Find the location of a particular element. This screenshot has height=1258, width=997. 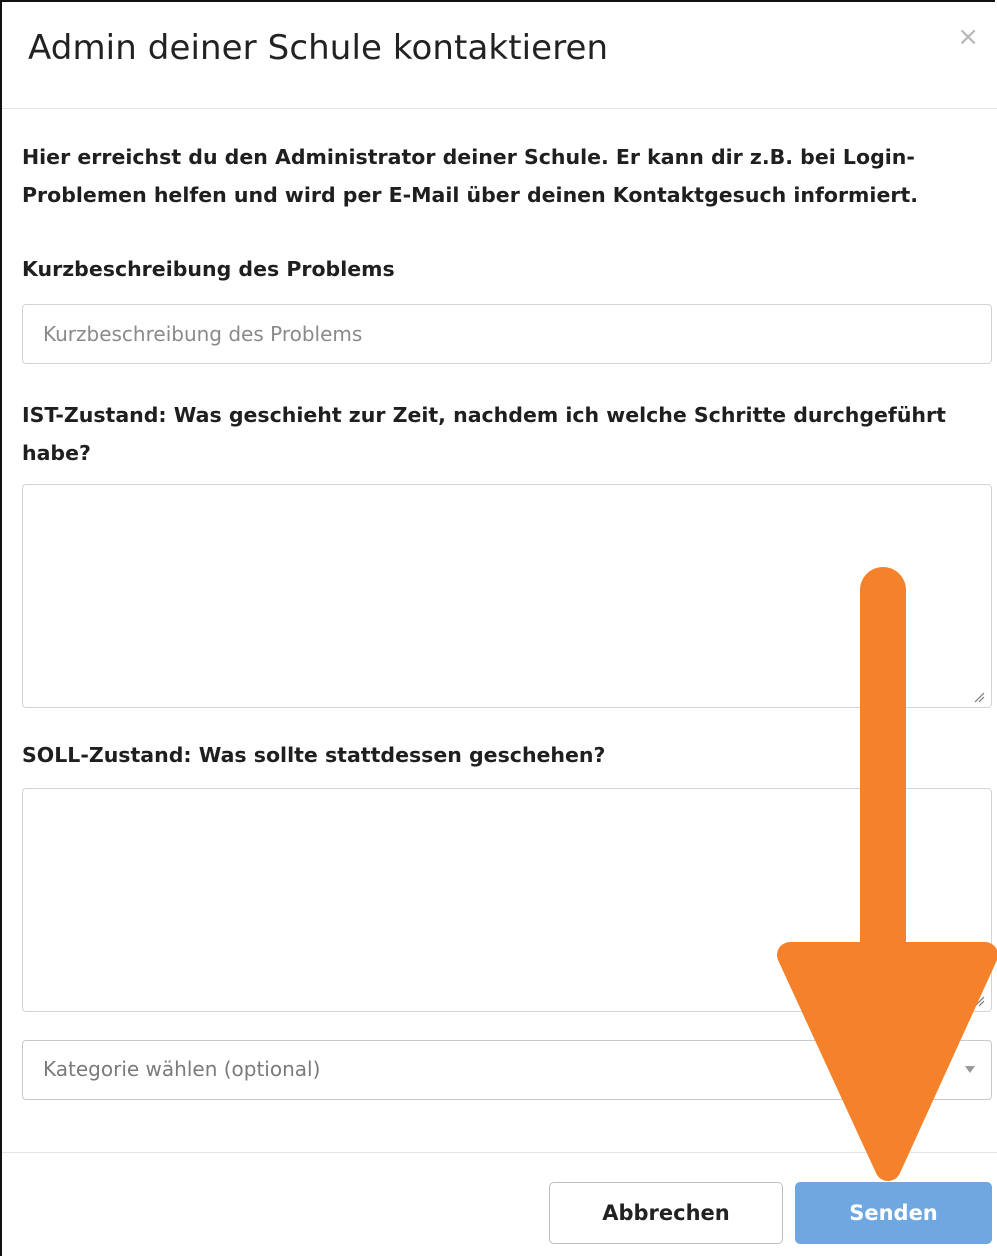

category-select-placeholder: Kategorie wählen (optional) is located at coordinates (182, 1069).